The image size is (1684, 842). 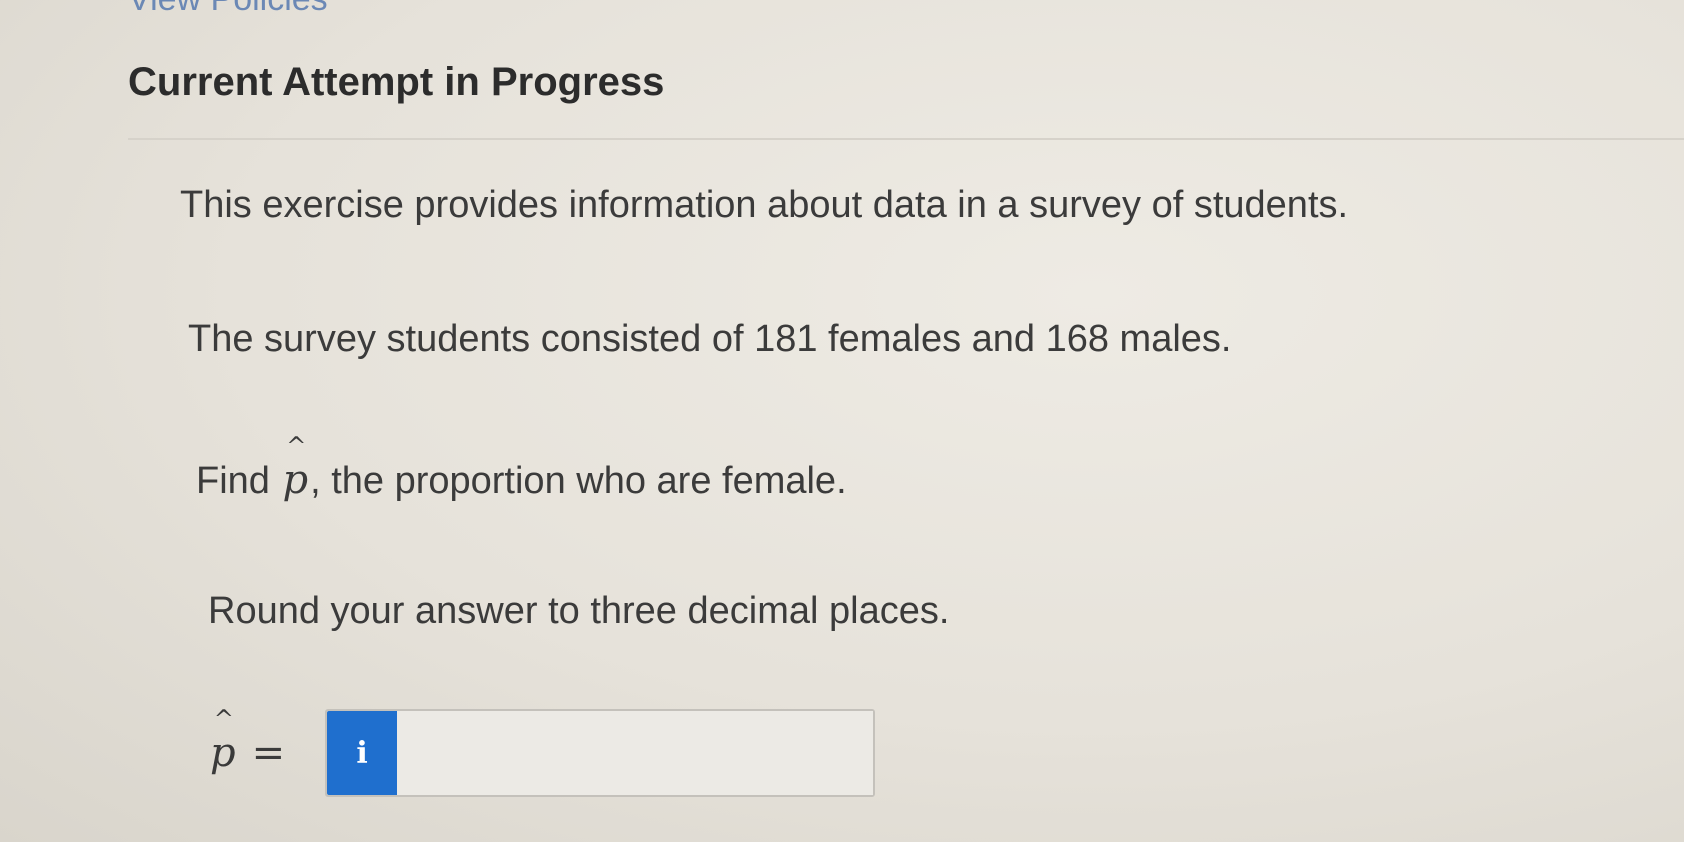 What do you see at coordinates (268, 753) in the screenshot?
I see `equals-sign: =` at bounding box center [268, 753].